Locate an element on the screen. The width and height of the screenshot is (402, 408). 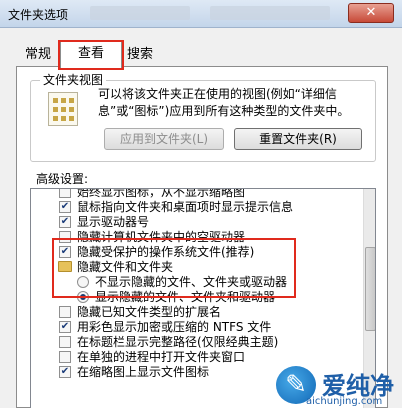
list-item: 隐藏计算机文件夹中的空驱动器 is located at coordinates (196, 237).